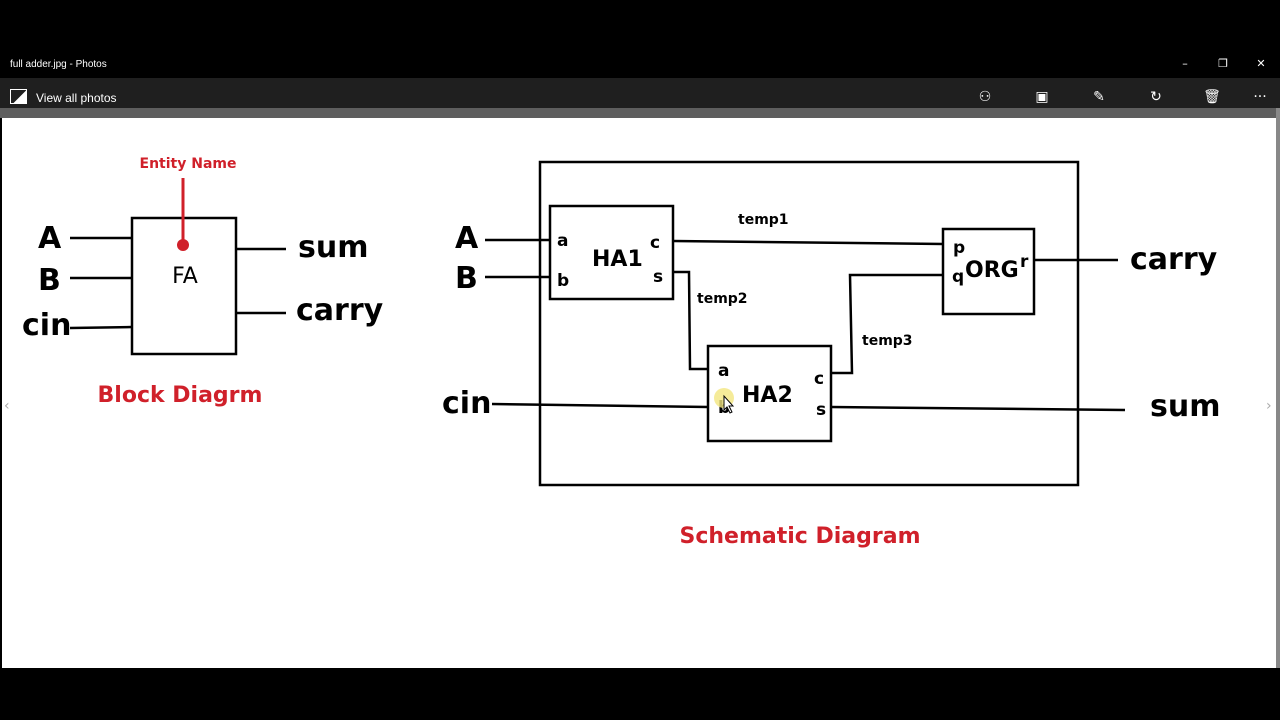 This screenshot has height=720, width=1280. I want to click on more-icon: ···, so click(1260, 97).